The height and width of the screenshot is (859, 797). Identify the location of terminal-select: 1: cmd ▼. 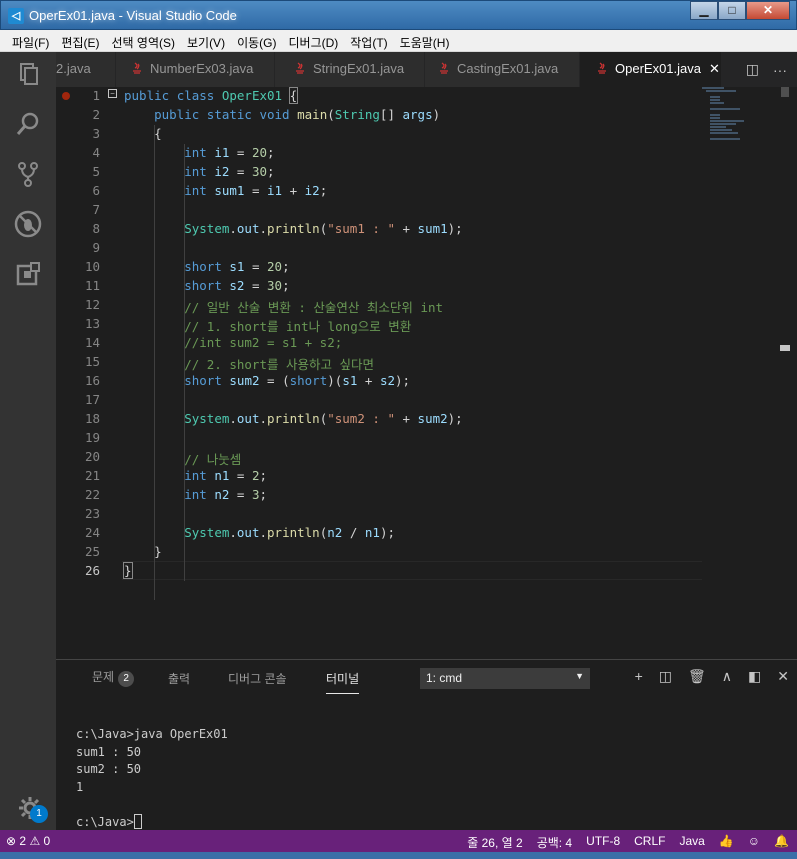
(505, 678).